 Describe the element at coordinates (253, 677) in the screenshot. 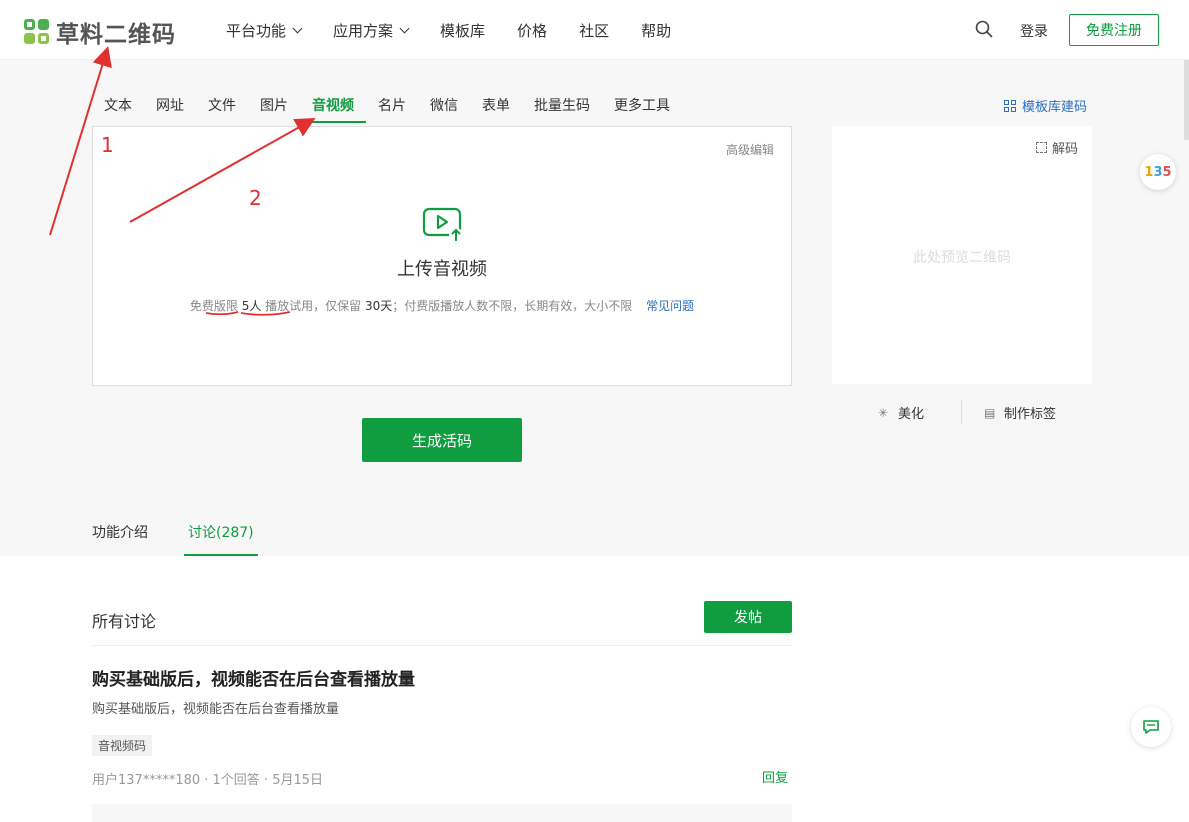

I see `discussion-title: 购买基础版后，视频能否在后台查看播放量` at that location.